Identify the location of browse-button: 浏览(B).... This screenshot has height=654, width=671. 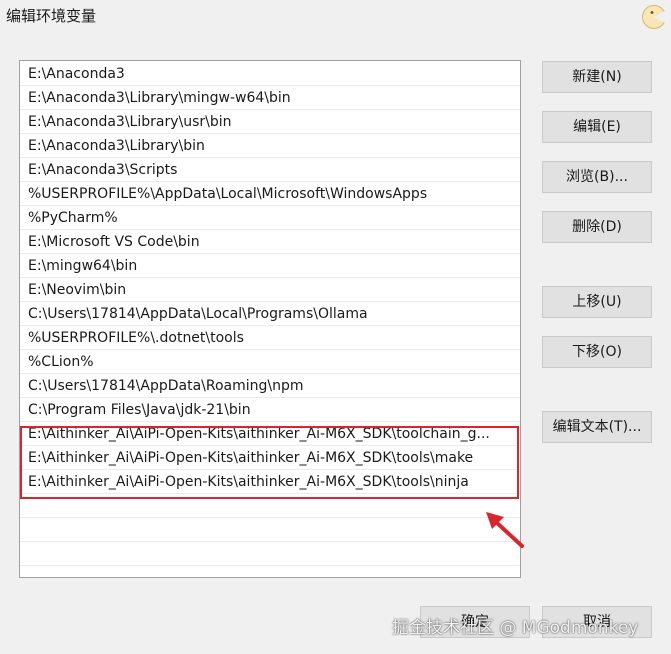
(597, 177).